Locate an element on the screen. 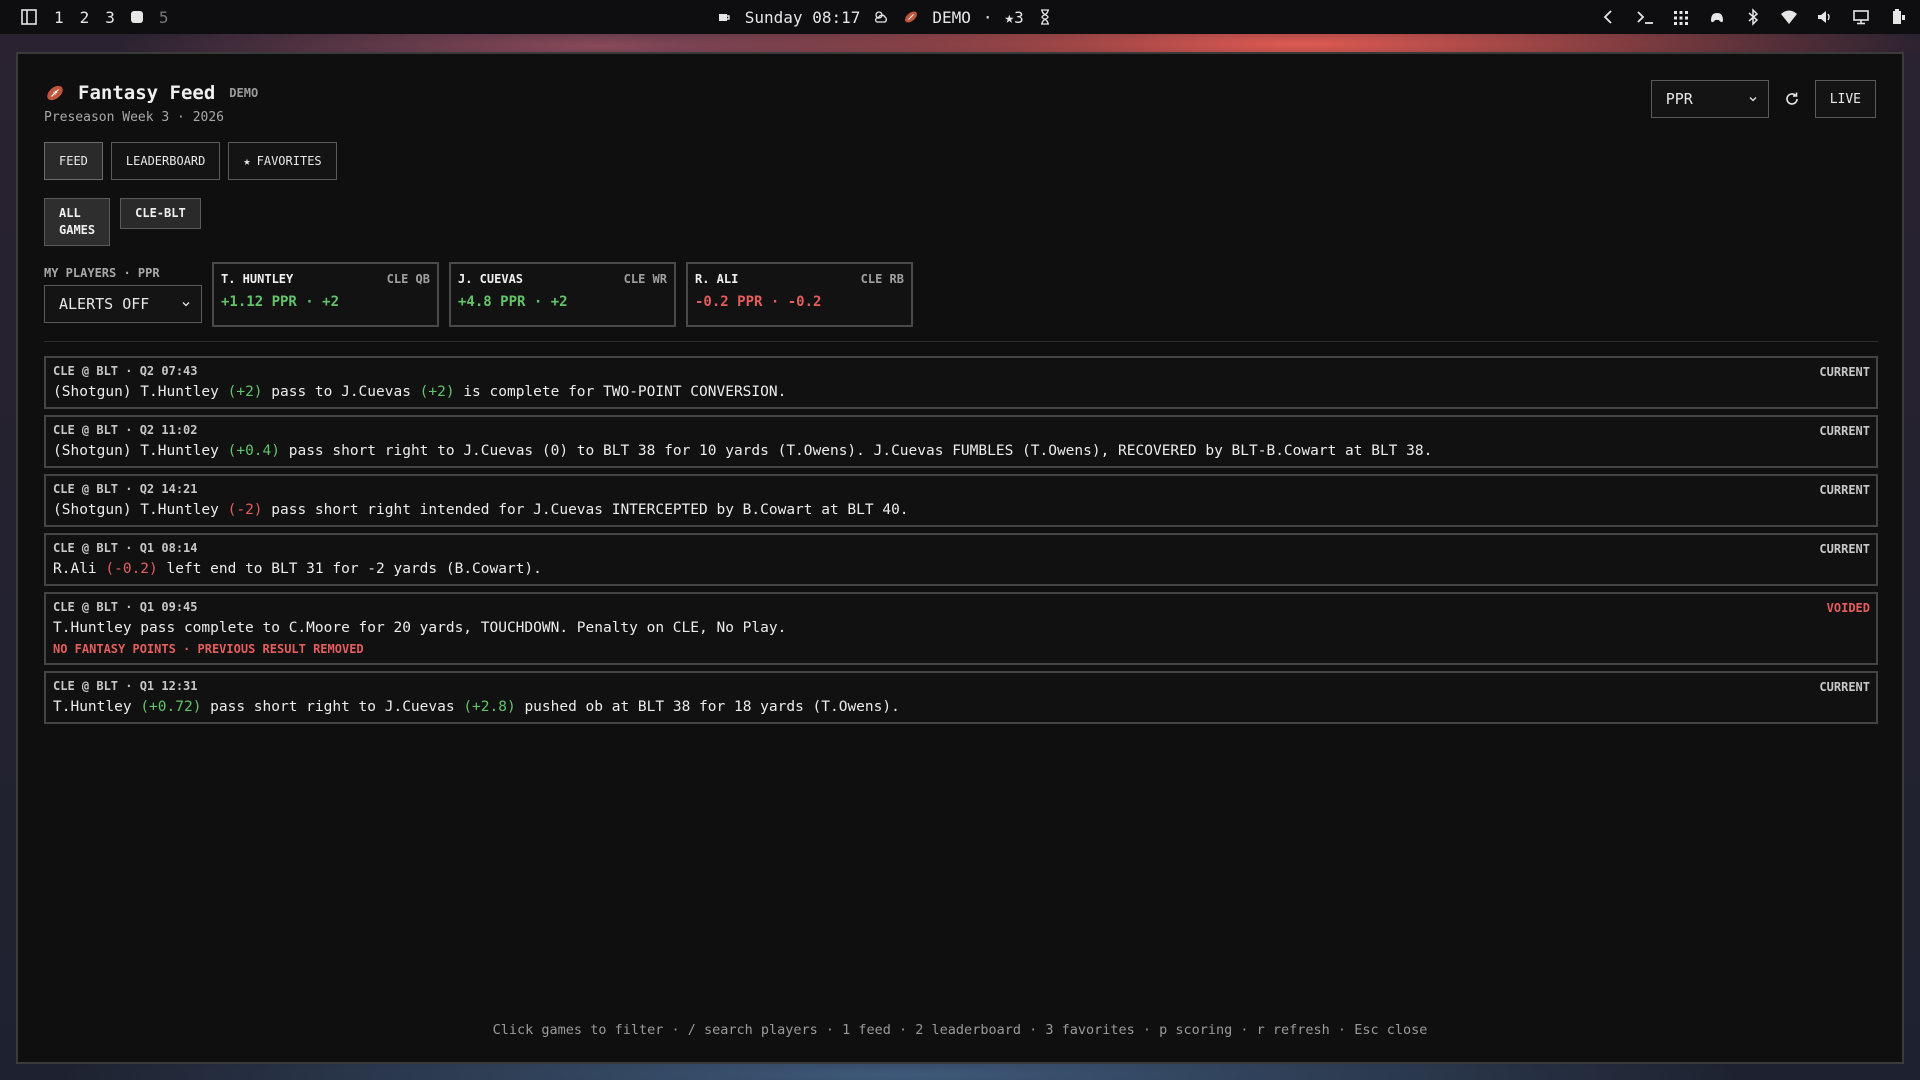 Image resolution: width=1920 pixels, height=1080 pixels. tab-leaderboard: LEADERBOARD is located at coordinates (165, 161).